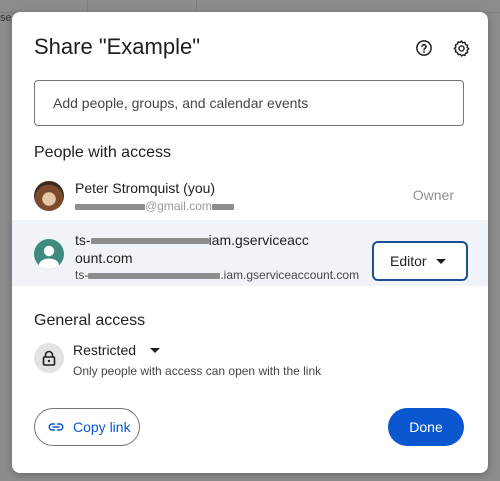 This screenshot has height=481, width=500. I want to click on help-button, so click(424, 48).